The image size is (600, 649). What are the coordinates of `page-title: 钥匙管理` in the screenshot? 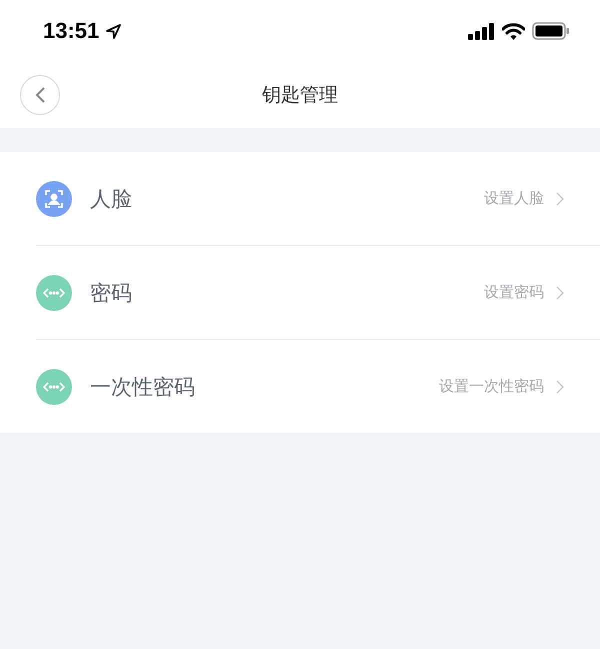 It's located at (300, 95).